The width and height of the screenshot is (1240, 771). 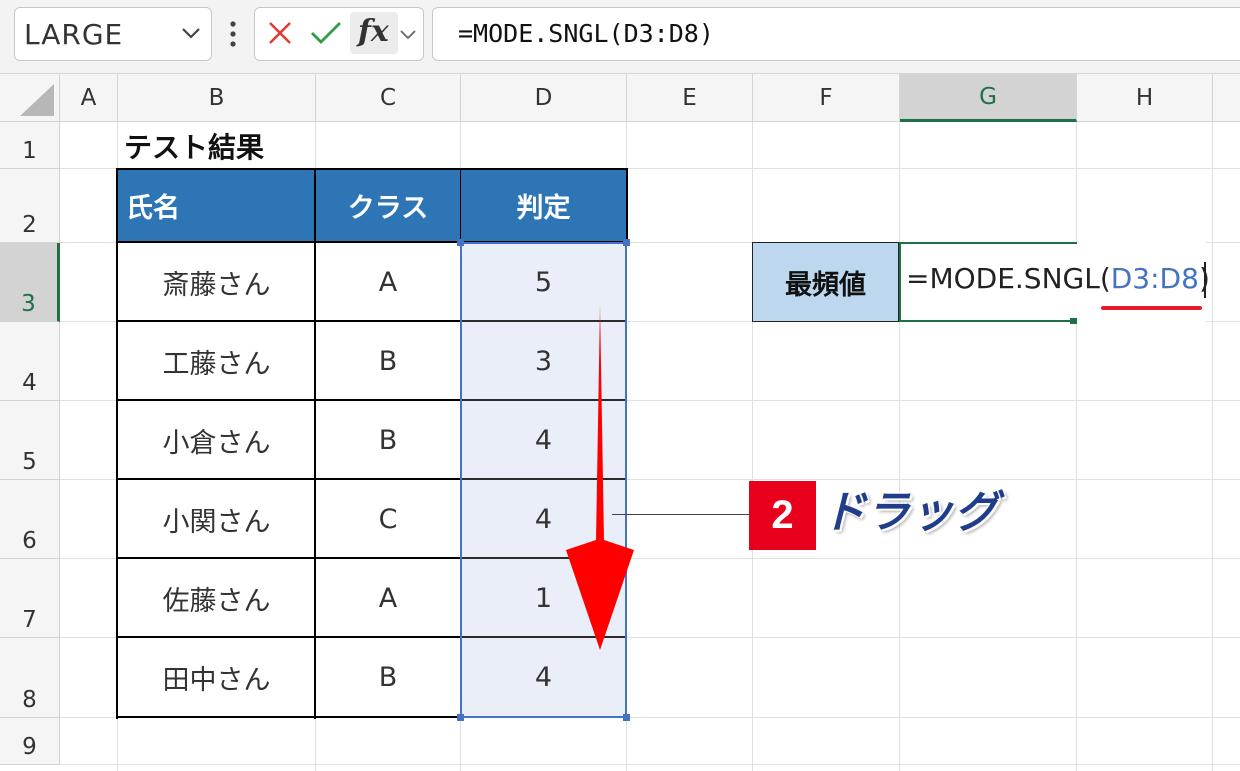 What do you see at coordinates (217, 98) in the screenshot?
I see `column-header-b: B` at bounding box center [217, 98].